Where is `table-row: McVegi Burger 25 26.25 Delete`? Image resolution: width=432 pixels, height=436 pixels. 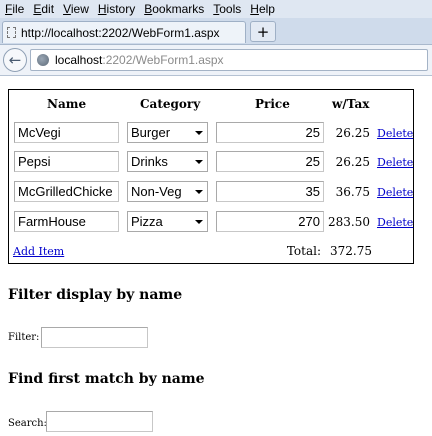
table-row: McVegi Burger 25 26.25 Delete is located at coordinates (211, 134).